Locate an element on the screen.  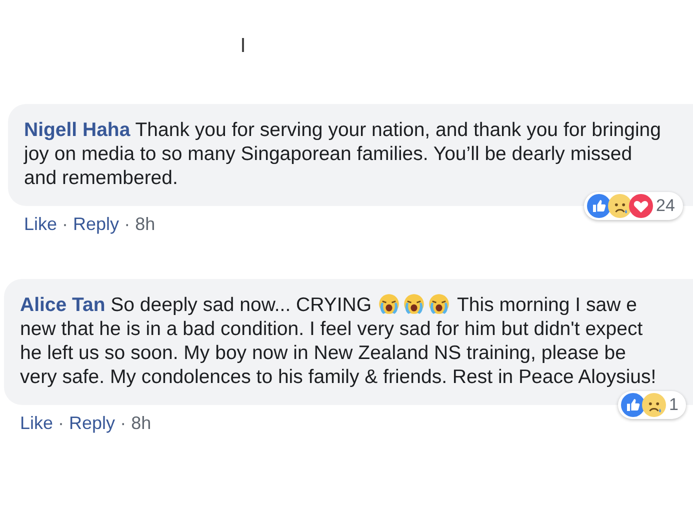
author-name: Alice Tan is located at coordinates (63, 305).